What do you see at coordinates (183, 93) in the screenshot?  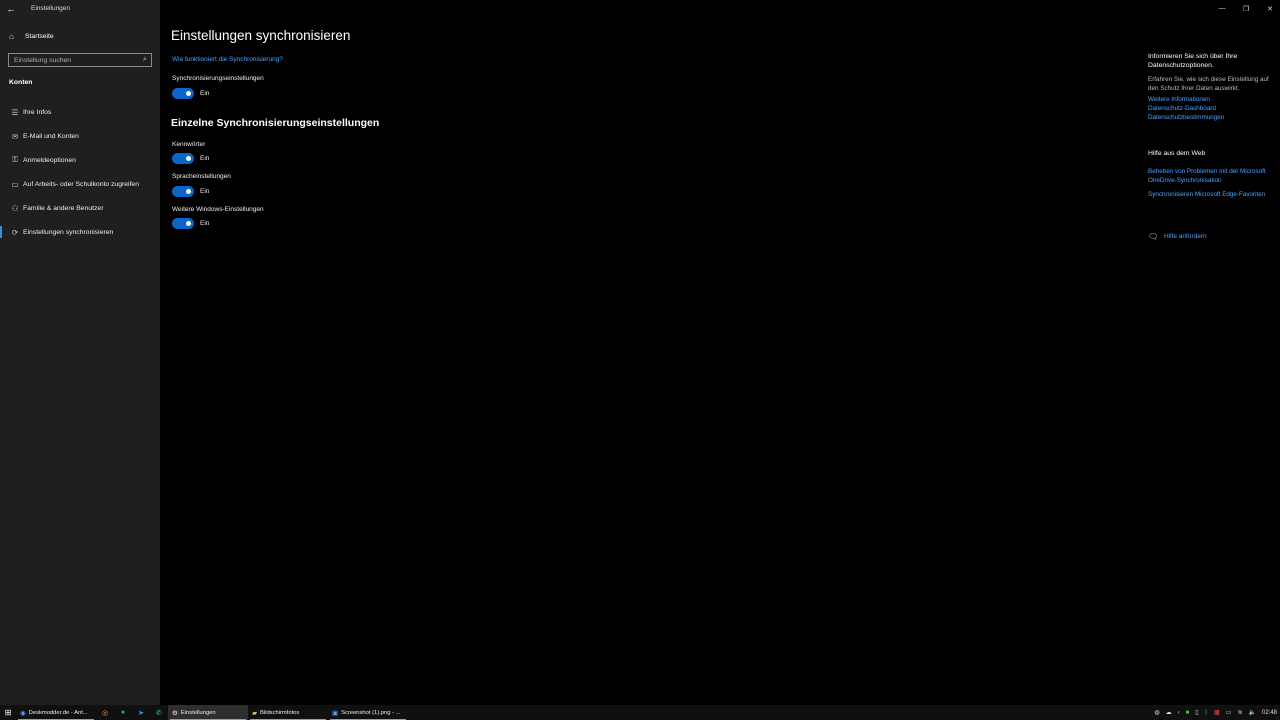 I see `sync-toggle` at bounding box center [183, 93].